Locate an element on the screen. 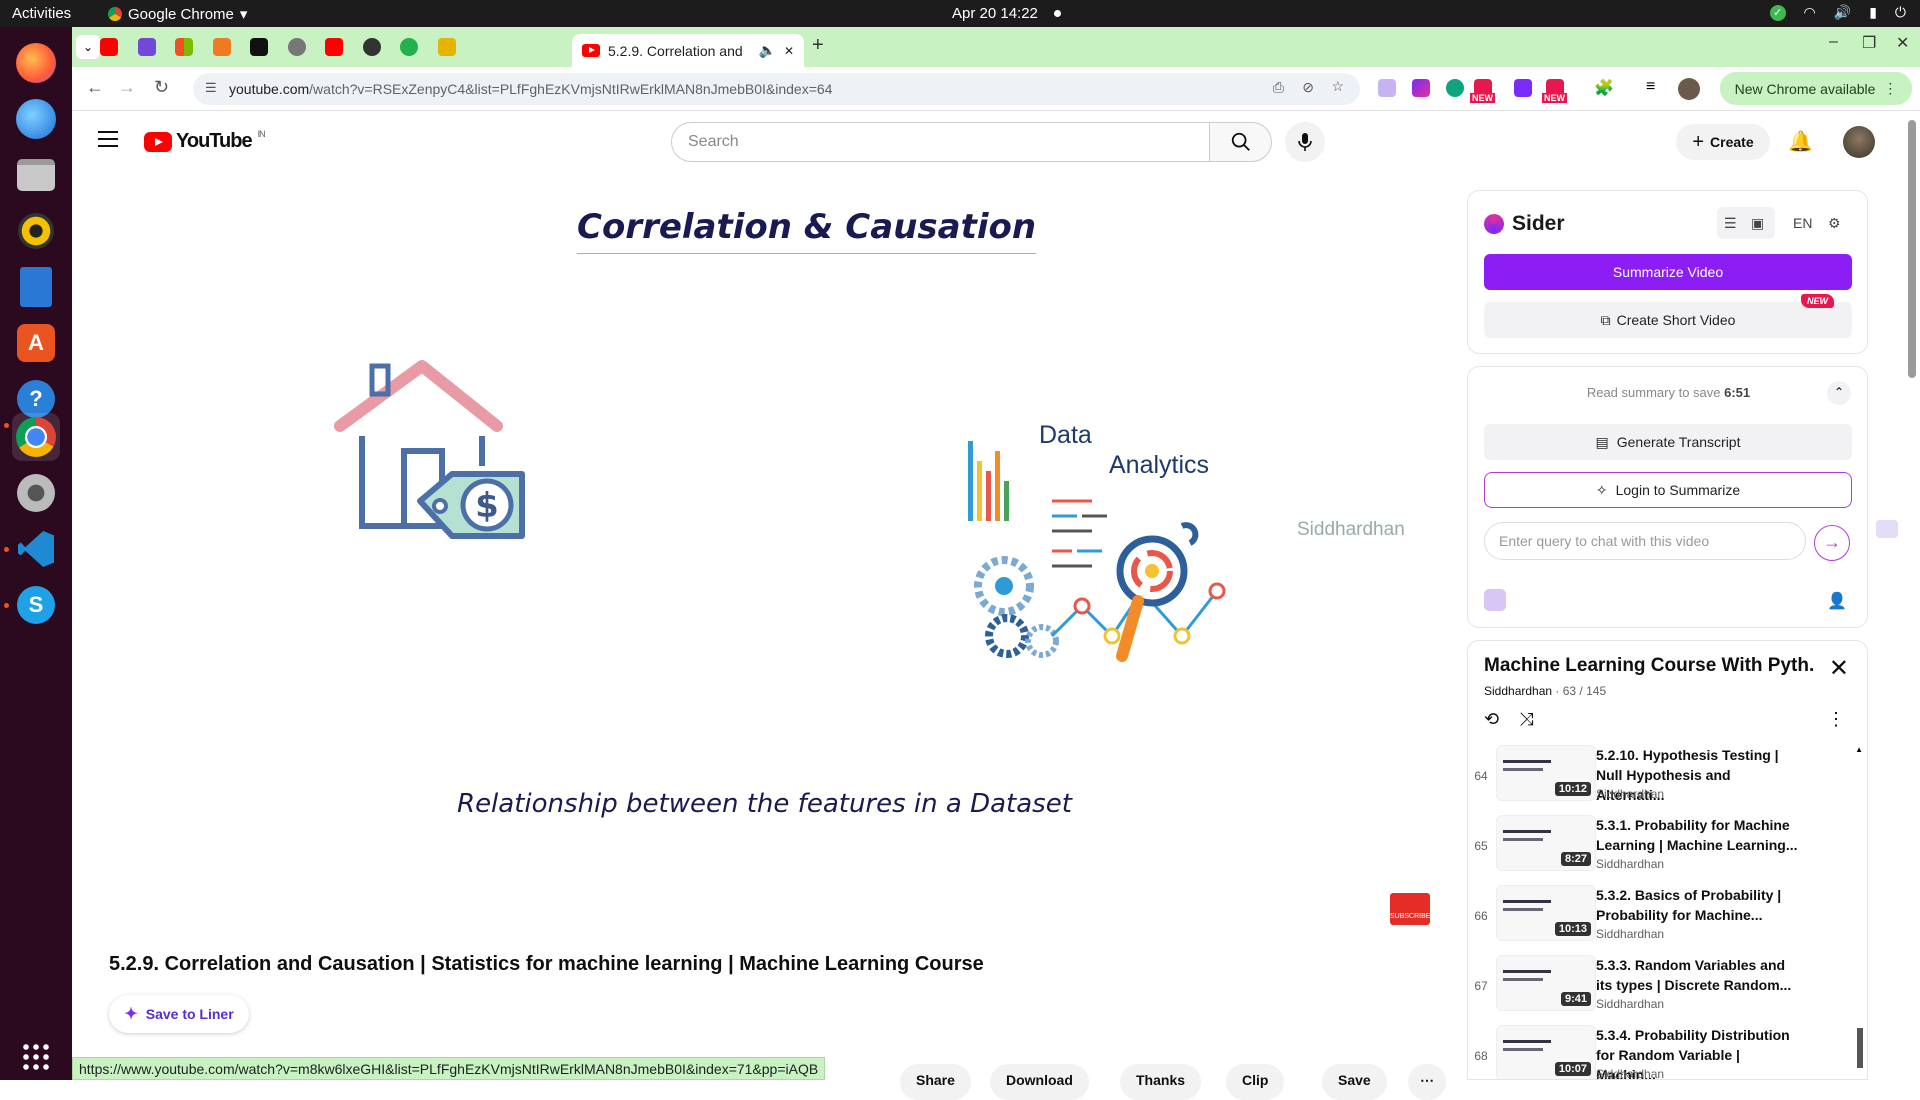 Image resolution: width=1920 pixels, height=1100 pixels. audio-icon: 🔈 is located at coordinates (767, 50).